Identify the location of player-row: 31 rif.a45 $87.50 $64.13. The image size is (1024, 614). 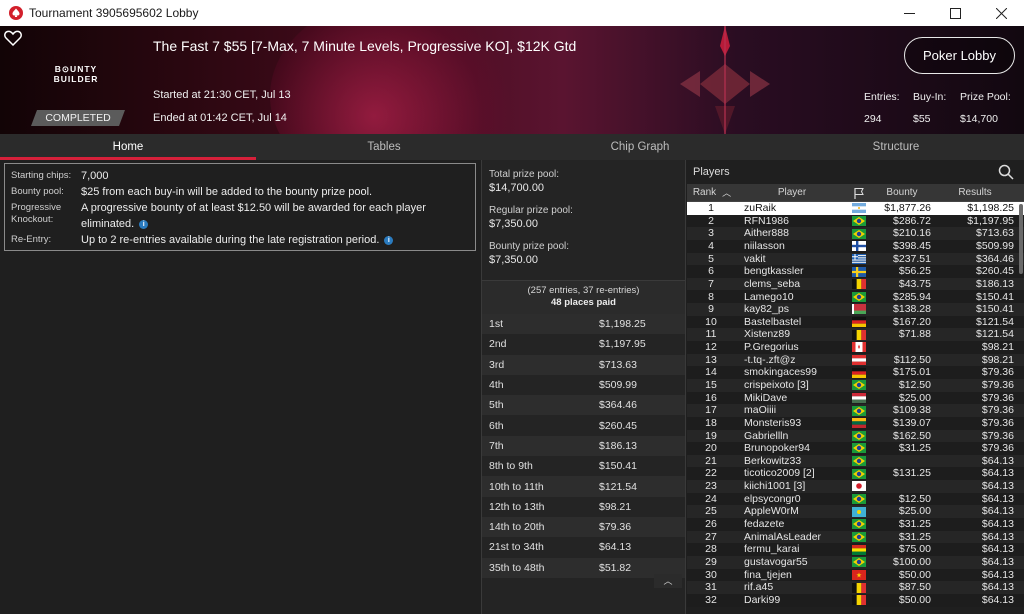
(855, 587).